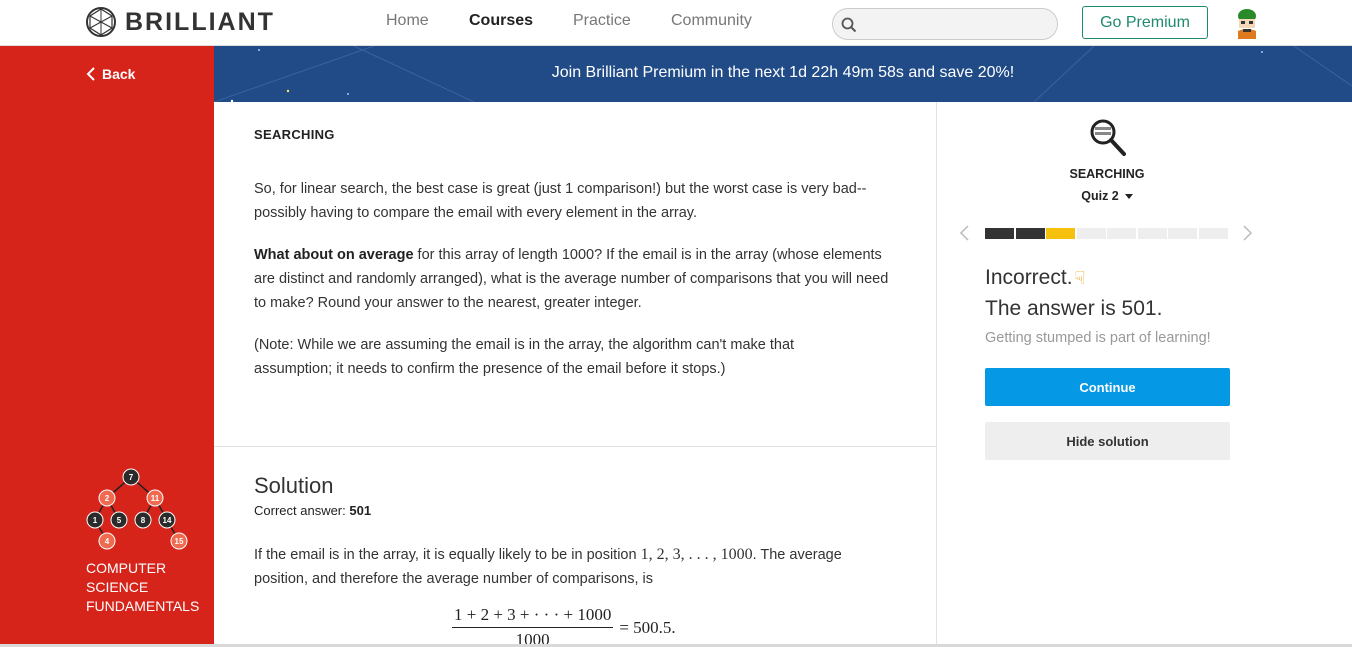  I want to click on correct-answer-line: Correct answer: 501, so click(312, 510).